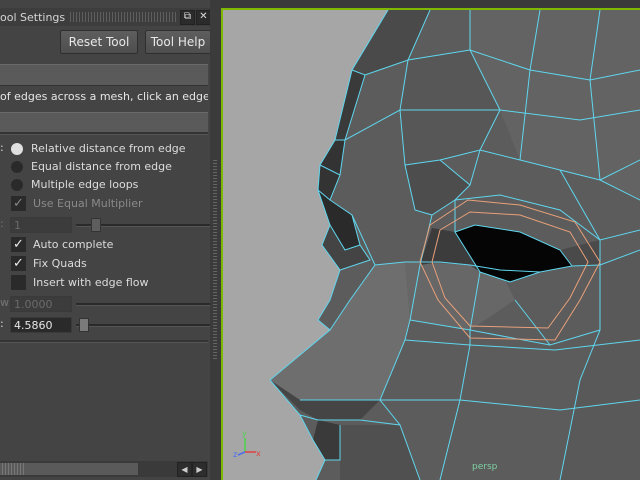 This screenshot has height=480, width=640. I want to click on panel-titlebar: ool Settings ⧉ ✕, so click(105, 17).